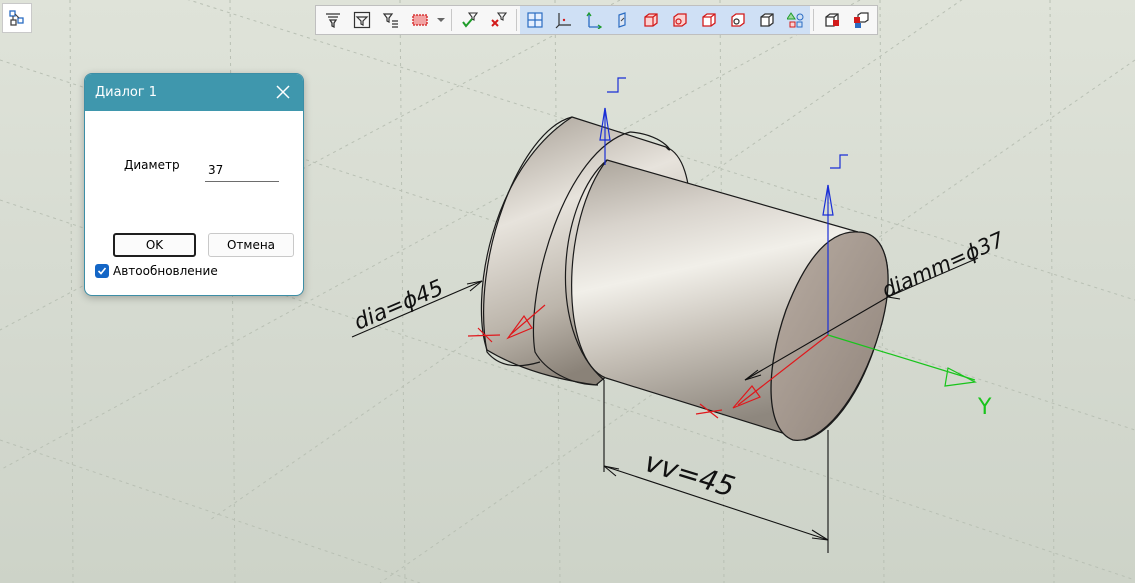 The height and width of the screenshot is (583, 1135). I want to click on solid-red-button, so click(650, 20).